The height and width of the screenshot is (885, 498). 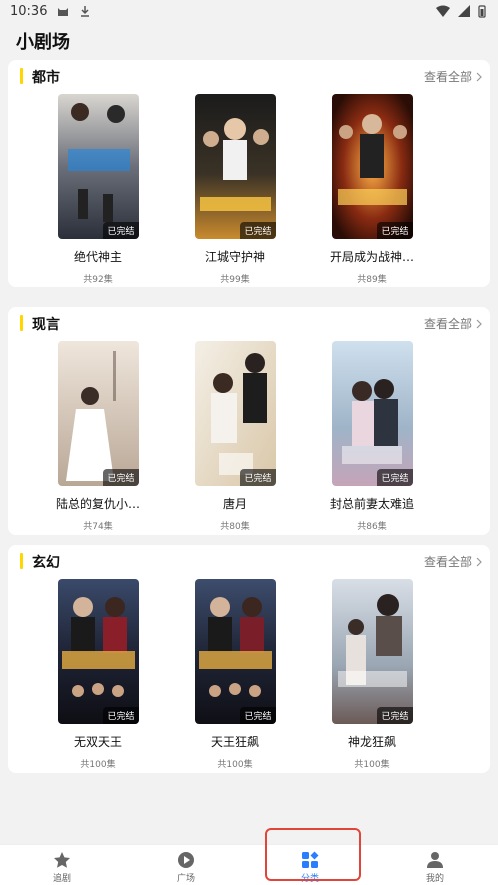 I want to click on nav-label: 广场, so click(x=185, y=879).